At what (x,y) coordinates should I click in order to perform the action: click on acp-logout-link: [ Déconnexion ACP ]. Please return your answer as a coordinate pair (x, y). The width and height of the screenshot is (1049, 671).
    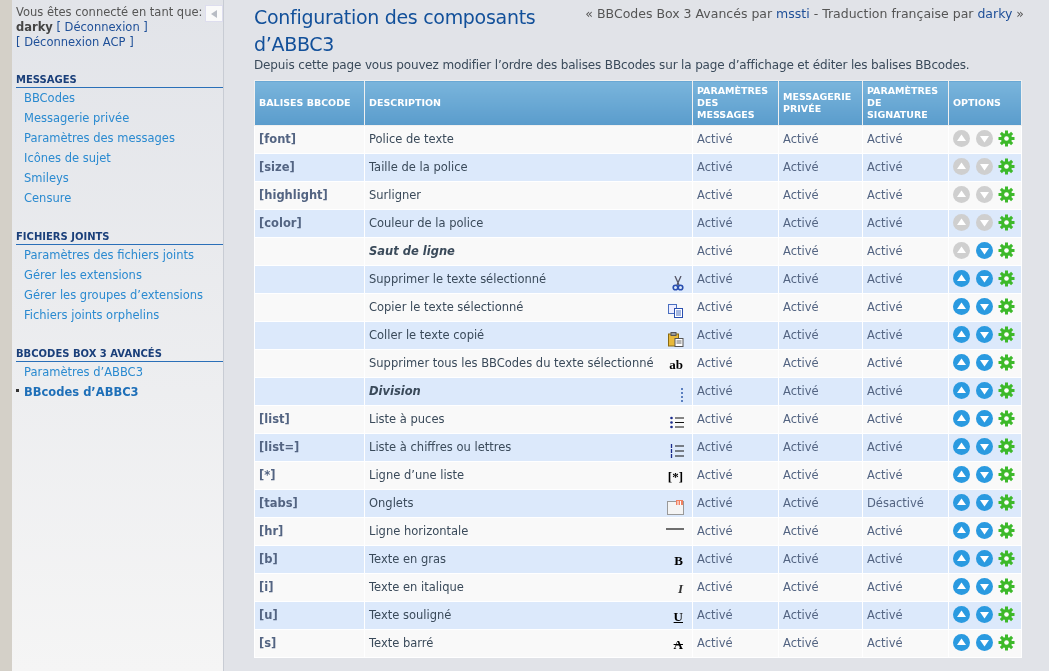
    Looking at the image, I should click on (75, 42).